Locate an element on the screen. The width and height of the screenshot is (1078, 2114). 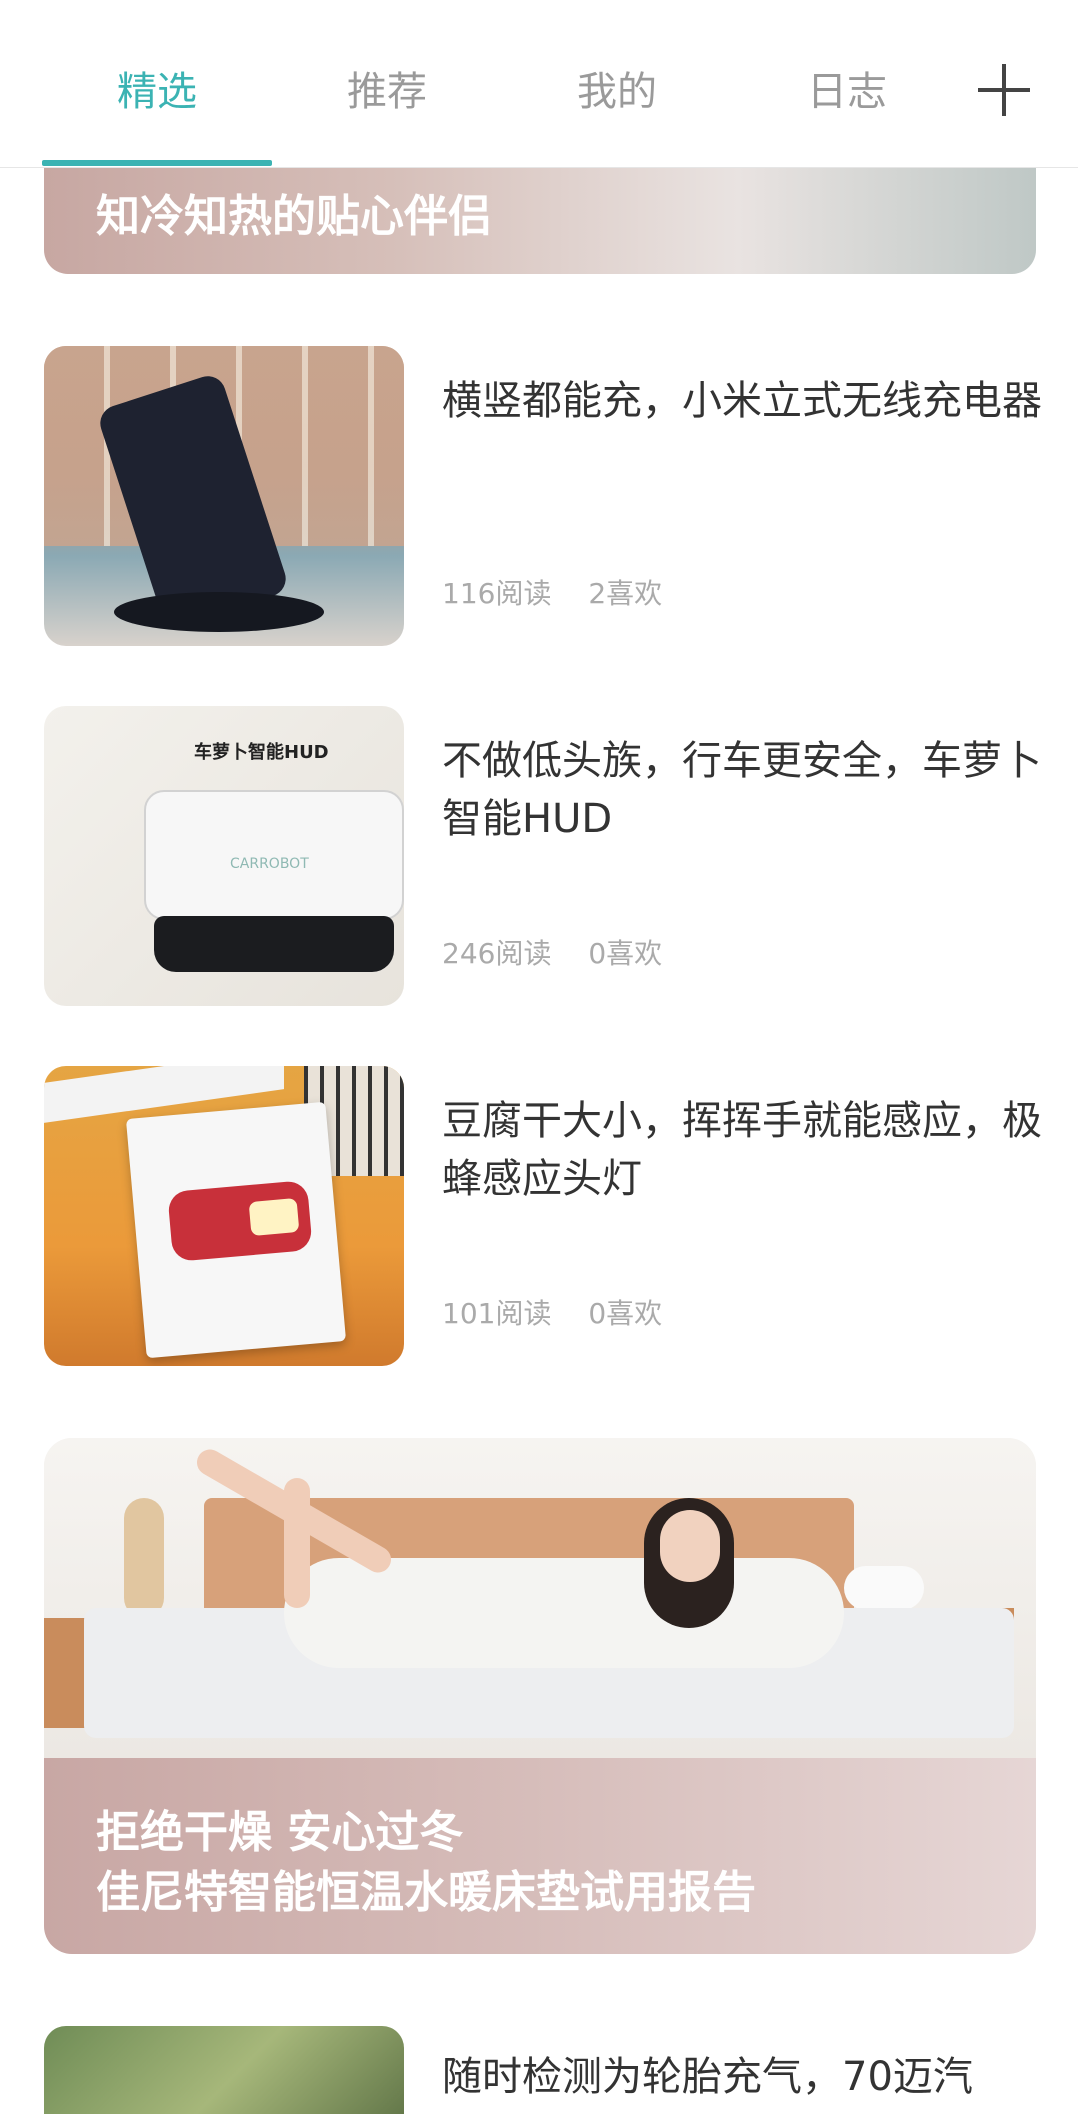
tab-mine: 我的 is located at coordinates (617, 92).